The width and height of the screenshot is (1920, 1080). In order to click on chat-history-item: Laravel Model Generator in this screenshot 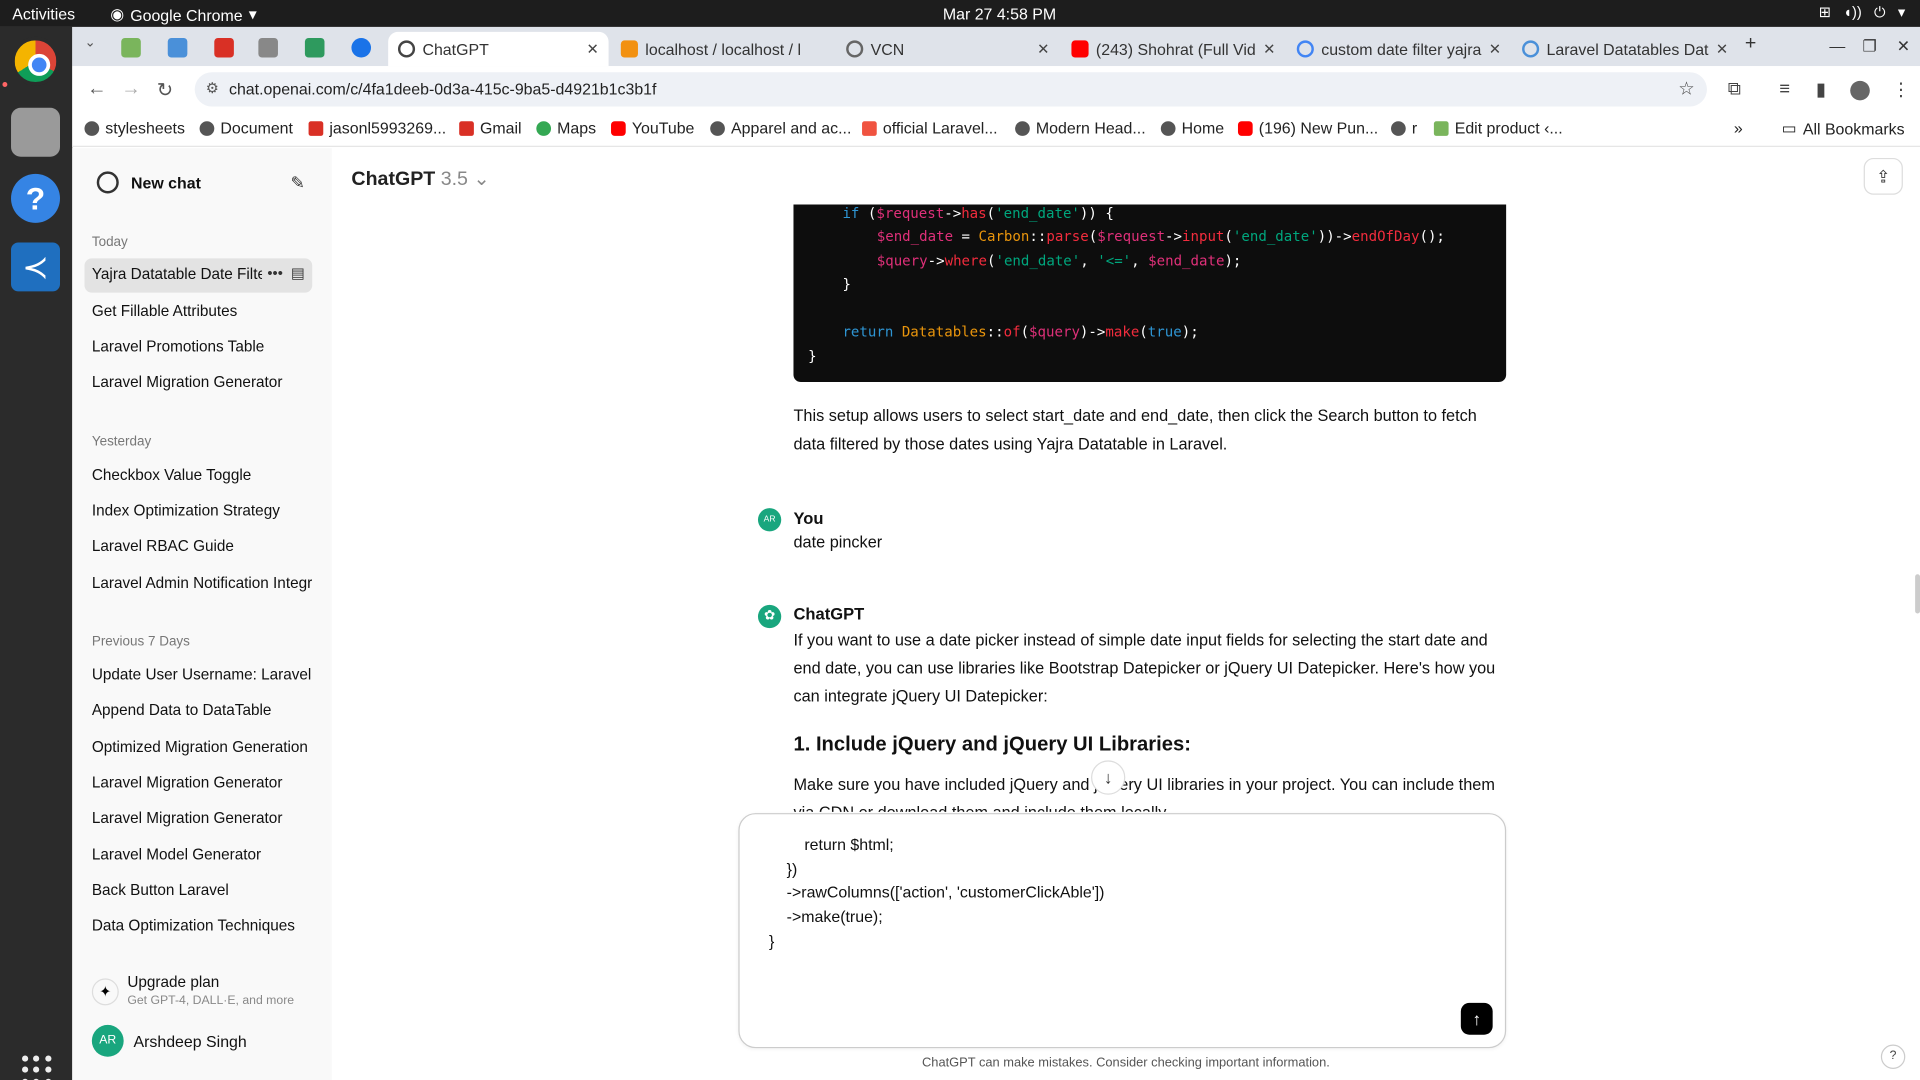, I will do `click(198, 856)`.